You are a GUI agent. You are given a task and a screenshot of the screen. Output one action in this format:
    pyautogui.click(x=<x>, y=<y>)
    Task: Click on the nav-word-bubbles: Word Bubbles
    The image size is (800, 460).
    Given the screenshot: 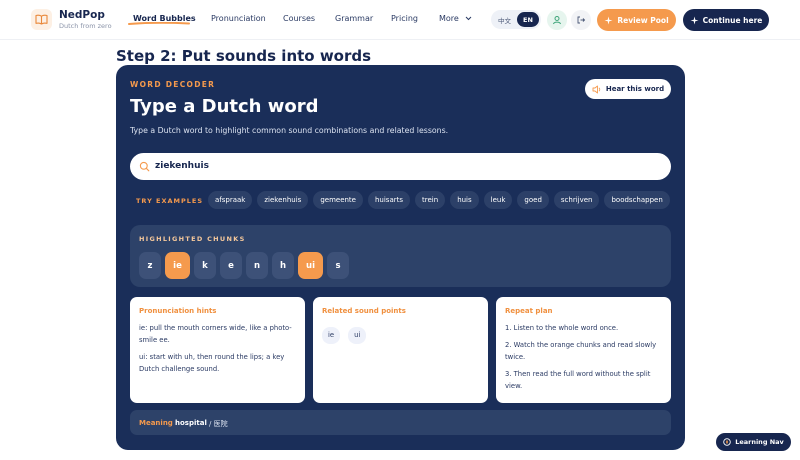 What is the action you would take?
    pyautogui.click(x=164, y=18)
    